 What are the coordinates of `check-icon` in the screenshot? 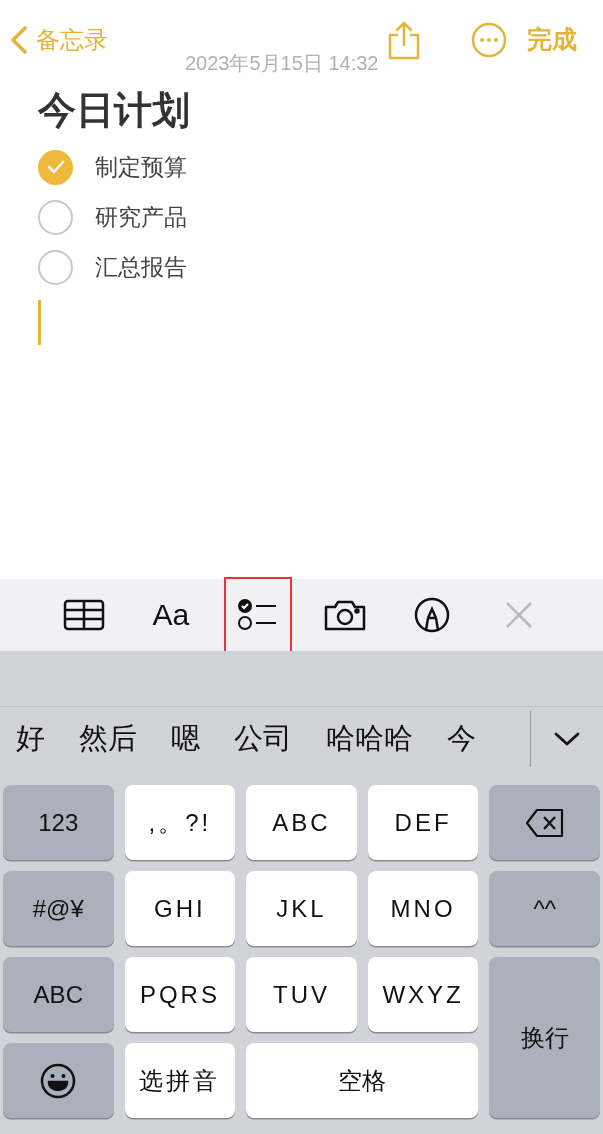 It's located at (55, 167).